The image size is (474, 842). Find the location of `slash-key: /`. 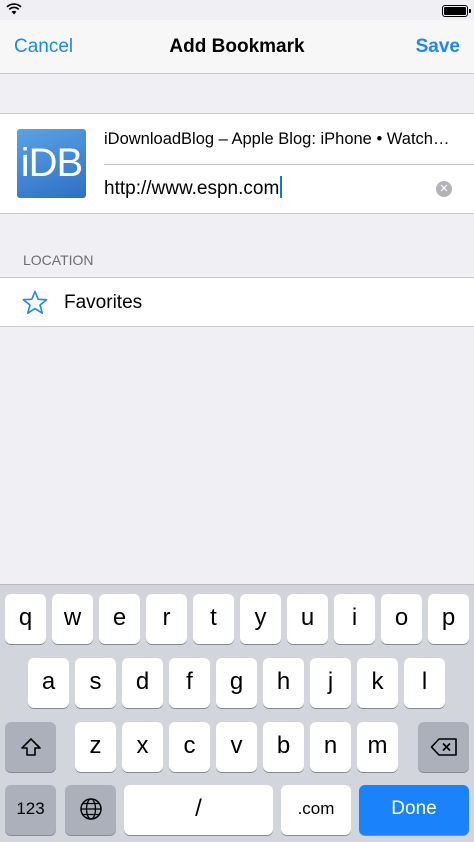

slash-key: / is located at coordinates (198, 810).